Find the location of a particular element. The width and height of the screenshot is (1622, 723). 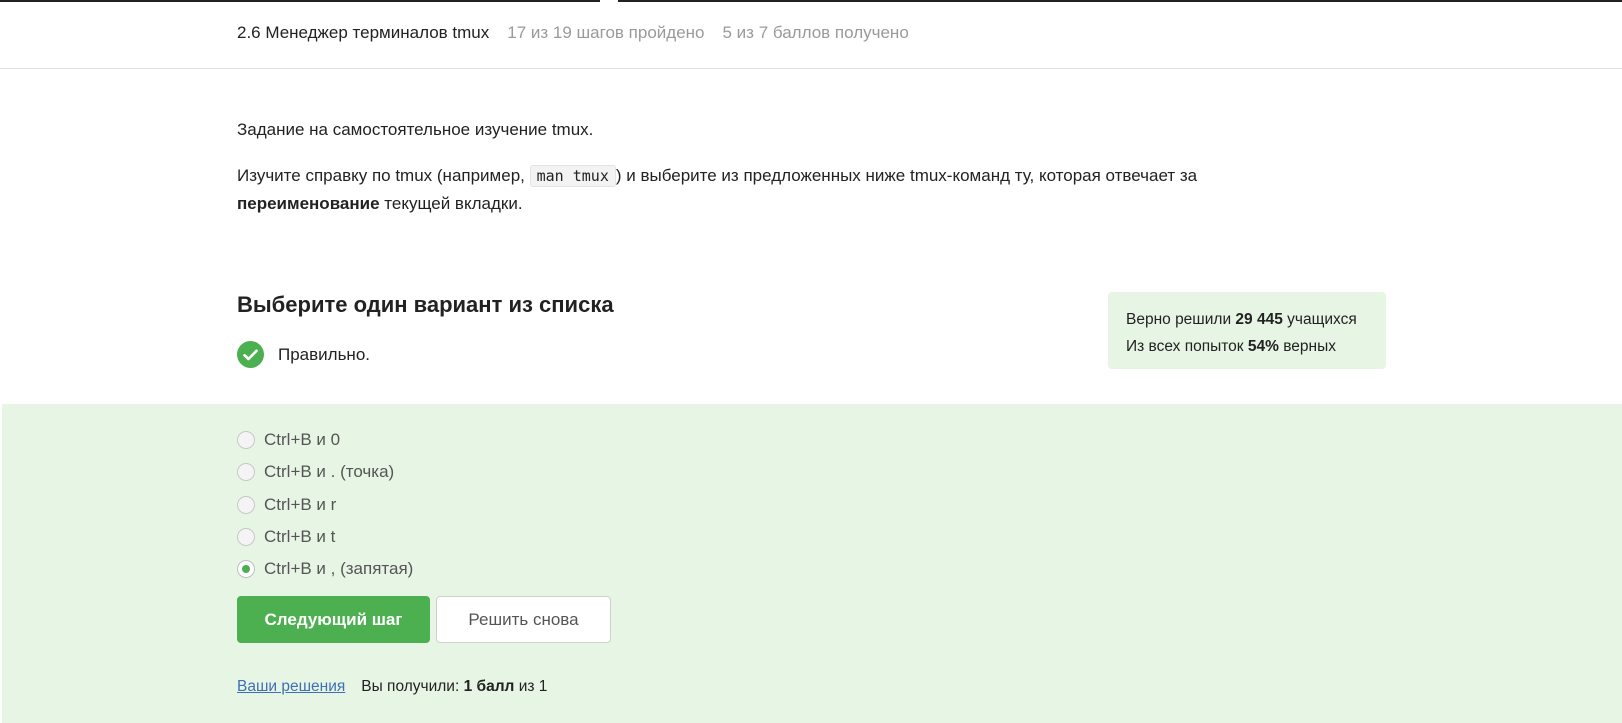

check-icon is located at coordinates (250, 354).